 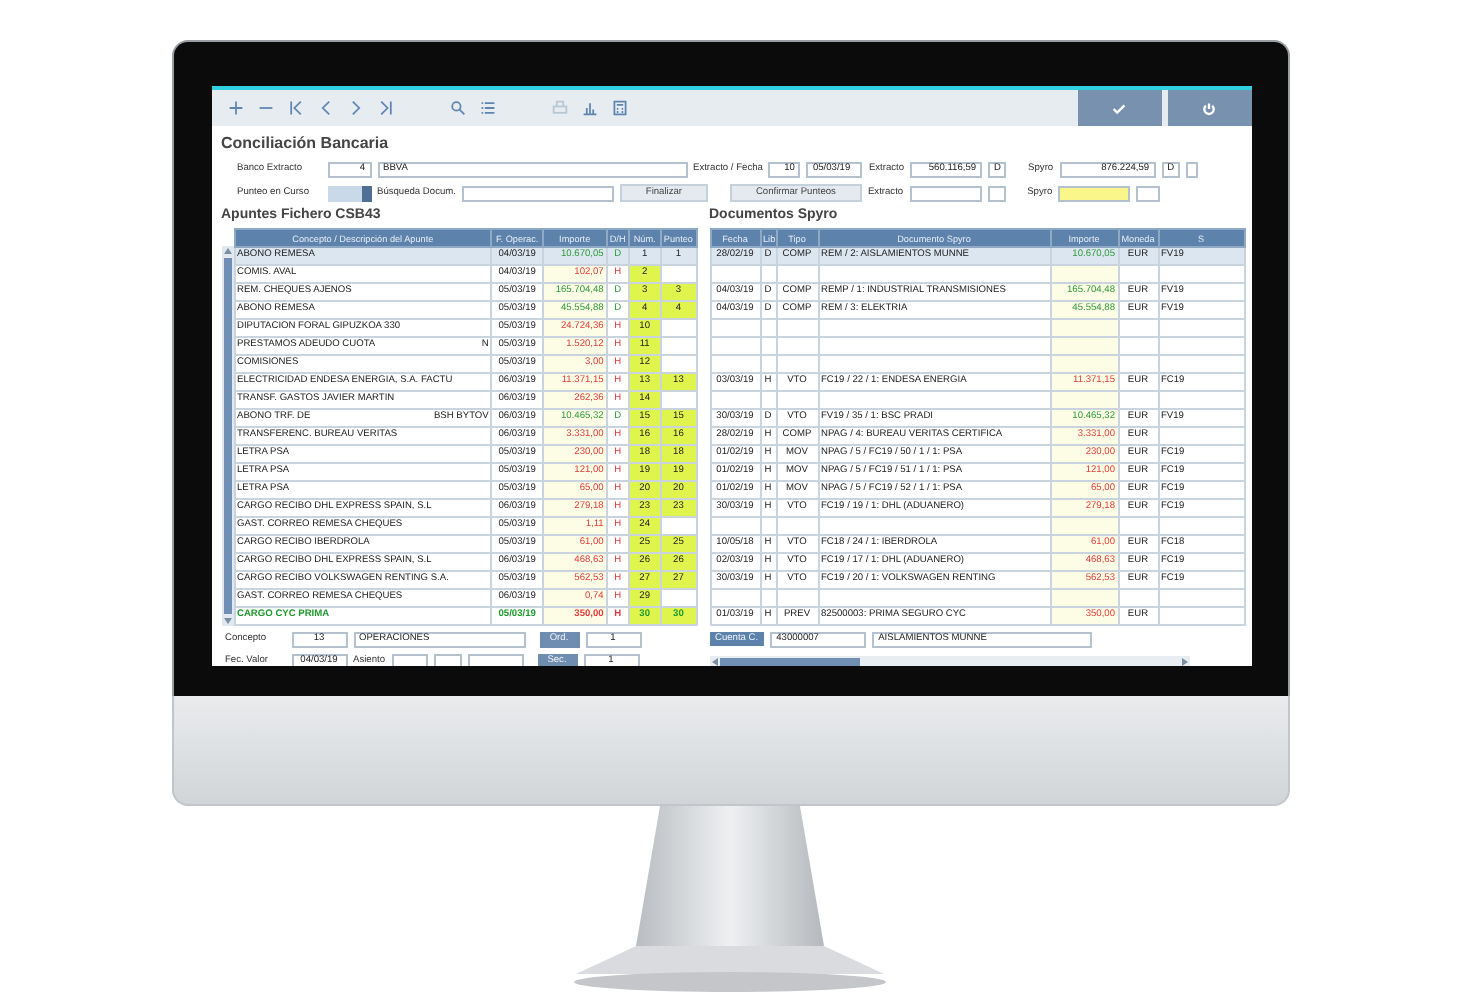 I want to click on page-title: Conciliación Bancaria, so click(x=306, y=143).